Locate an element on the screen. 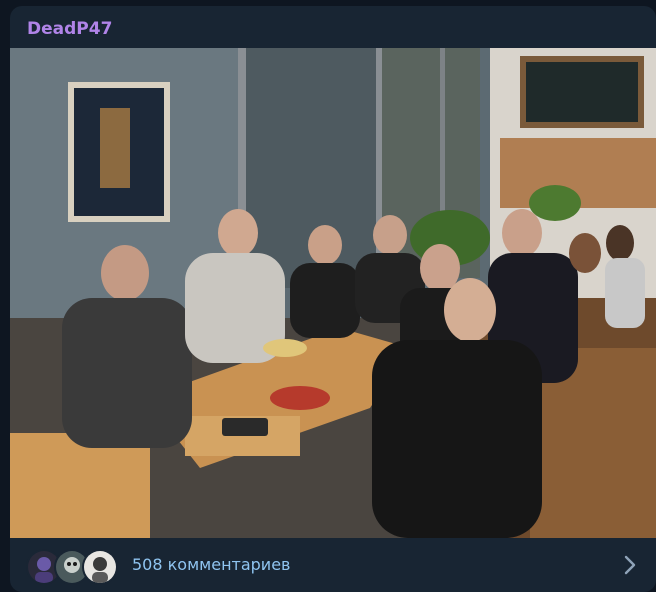 Image resolution: width=656 pixels, height=592 pixels. comments-button: 508 комментариев is located at coordinates (333, 565).